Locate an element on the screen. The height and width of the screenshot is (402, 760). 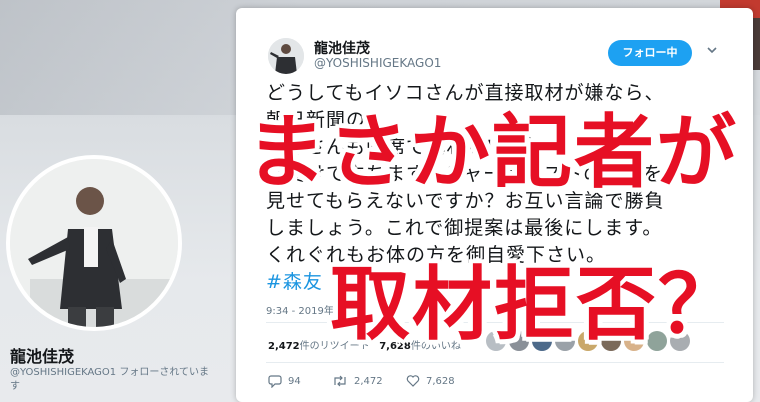
reply-icon is located at coordinates (275, 381).